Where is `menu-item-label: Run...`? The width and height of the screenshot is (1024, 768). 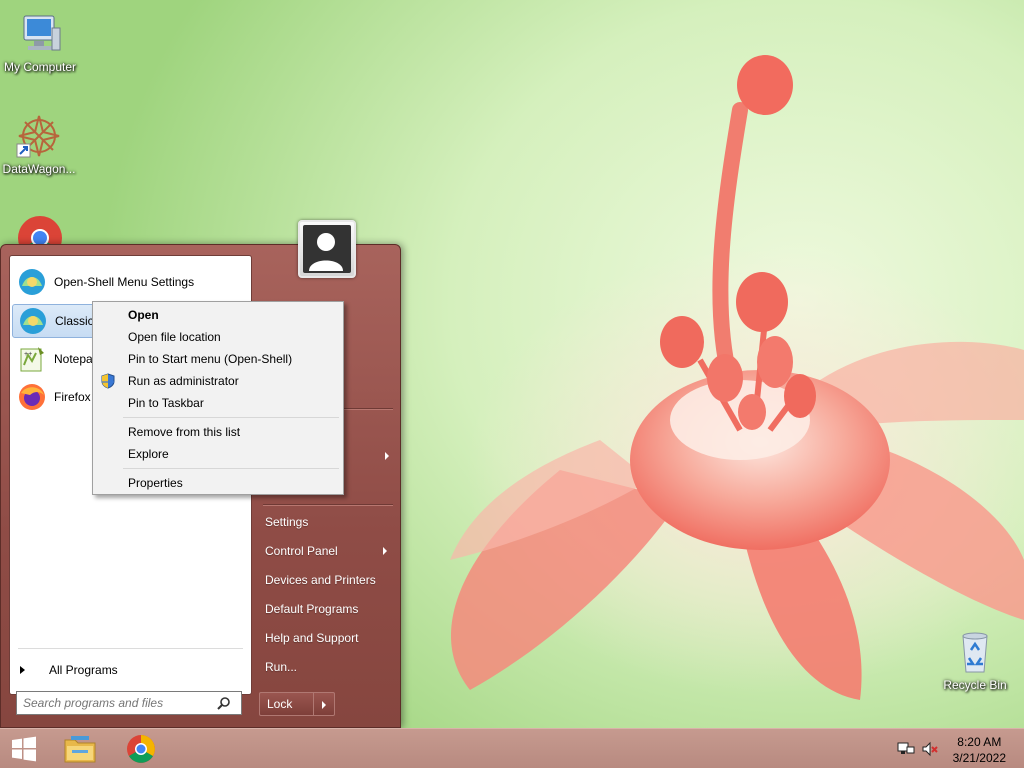 menu-item-label: Run... is located at coordinates (281, 667).